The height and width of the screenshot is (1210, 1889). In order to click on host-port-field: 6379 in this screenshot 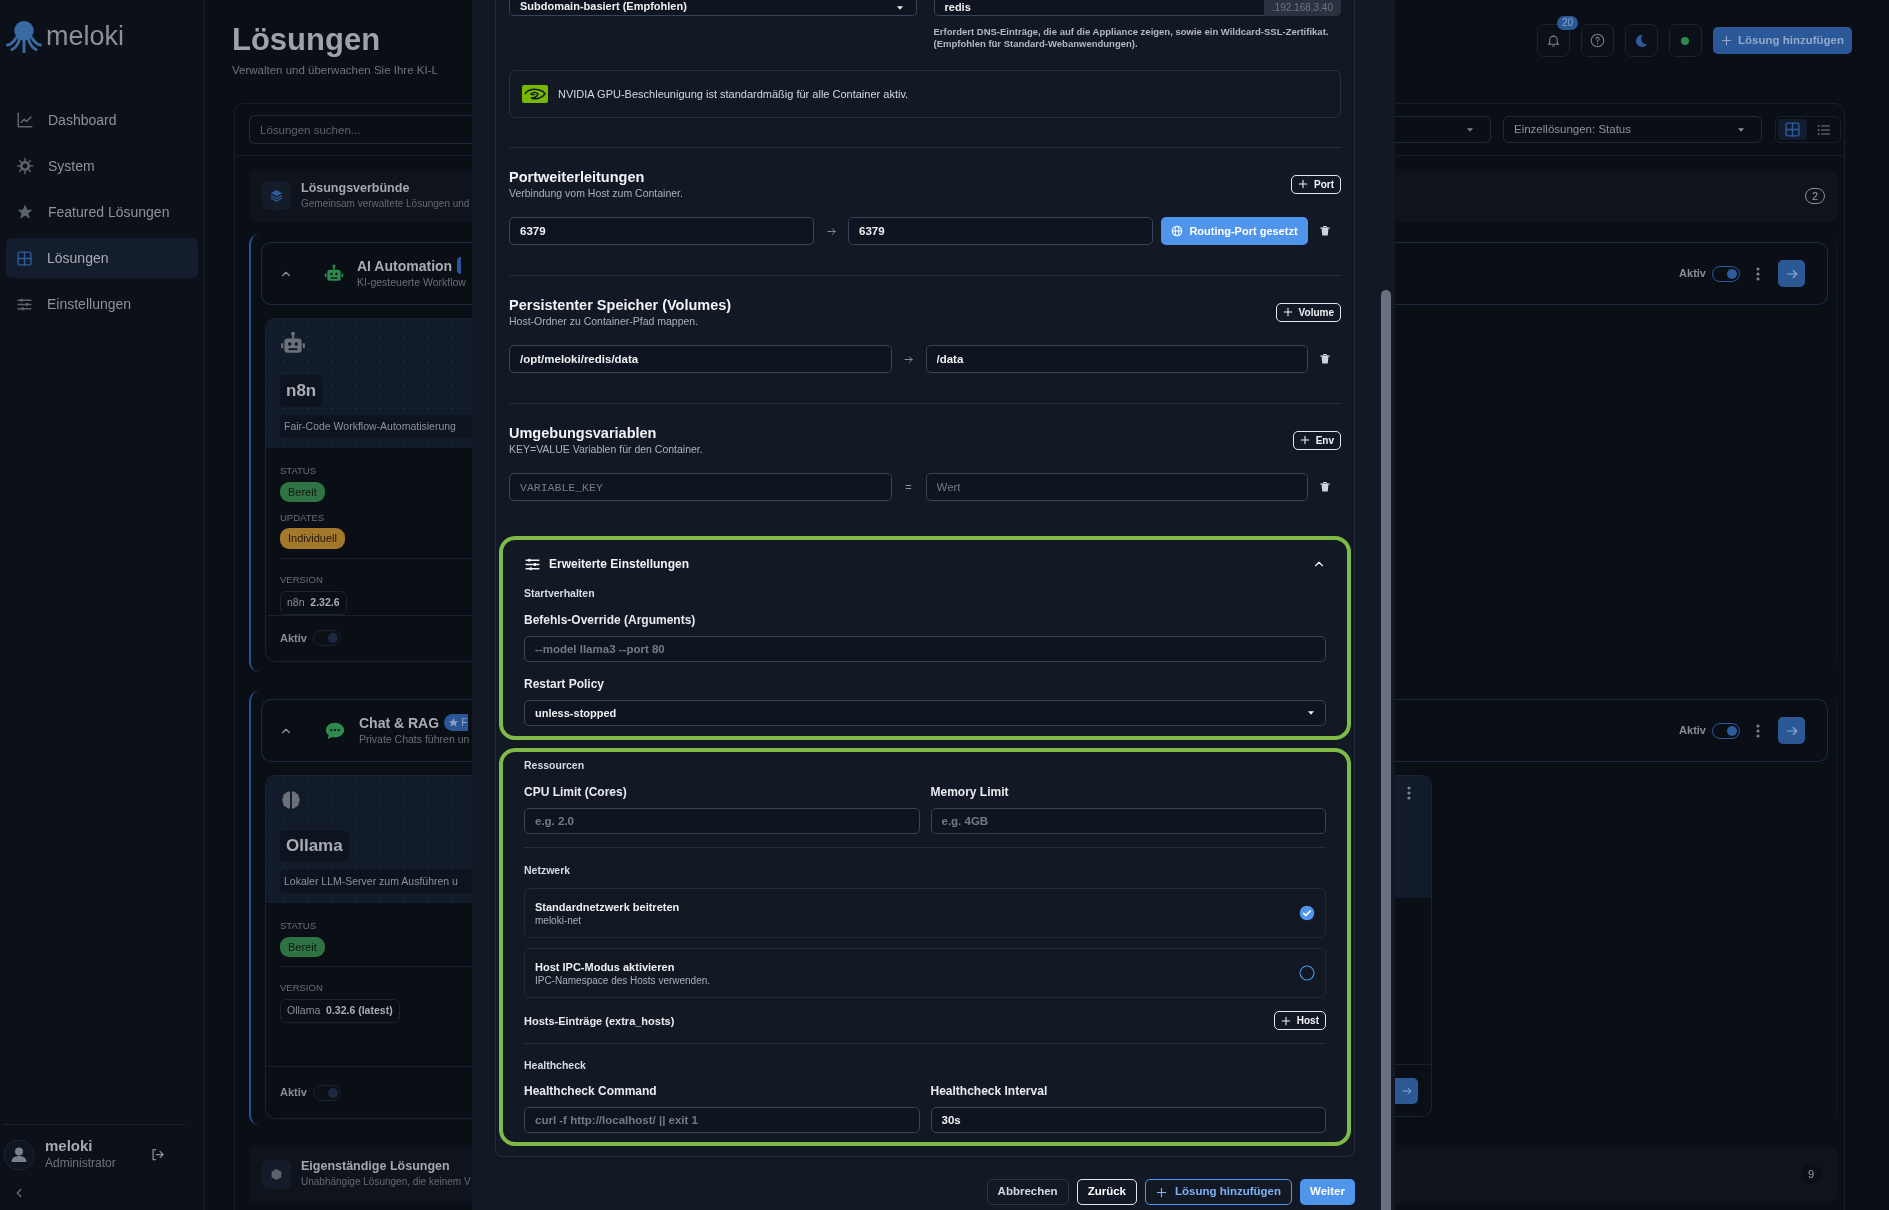, I will do `click(661, 231)`.